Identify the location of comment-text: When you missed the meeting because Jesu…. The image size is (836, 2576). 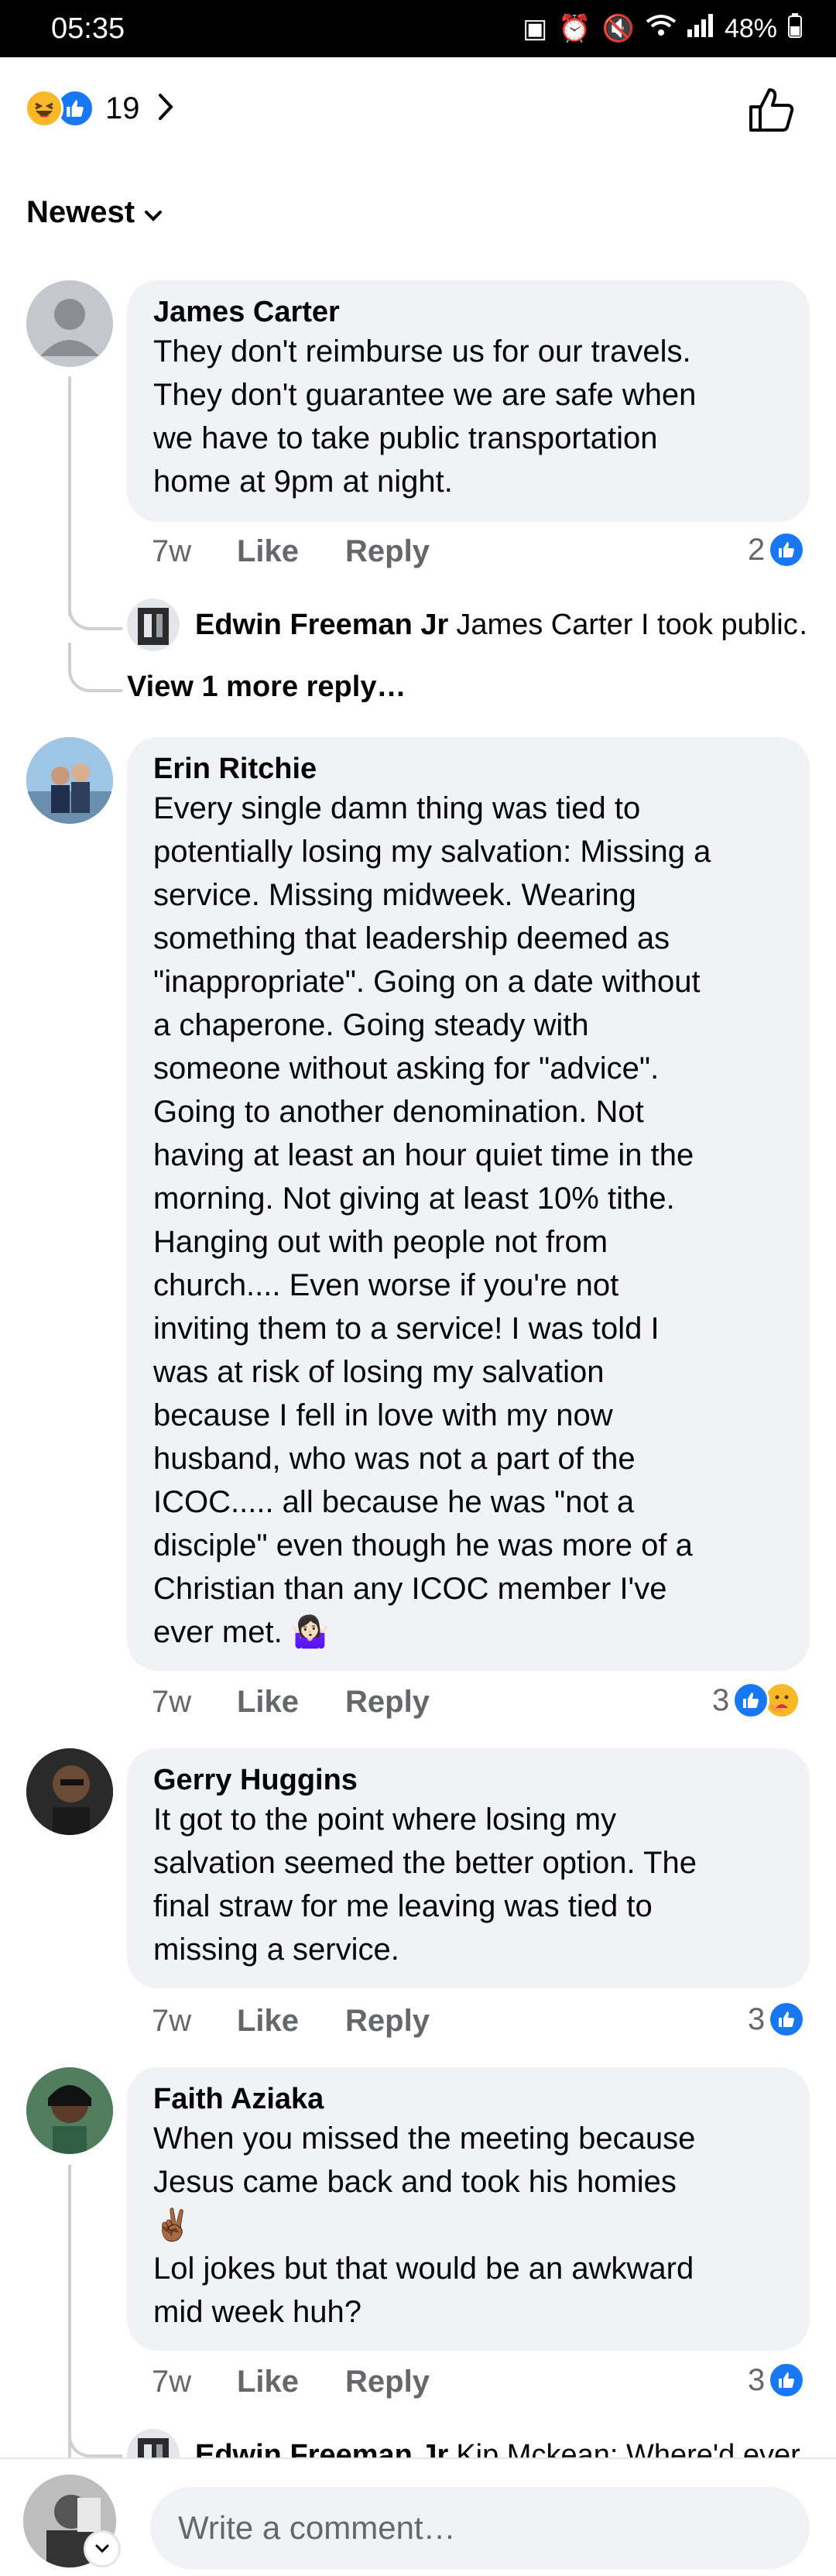
(424, 2225).